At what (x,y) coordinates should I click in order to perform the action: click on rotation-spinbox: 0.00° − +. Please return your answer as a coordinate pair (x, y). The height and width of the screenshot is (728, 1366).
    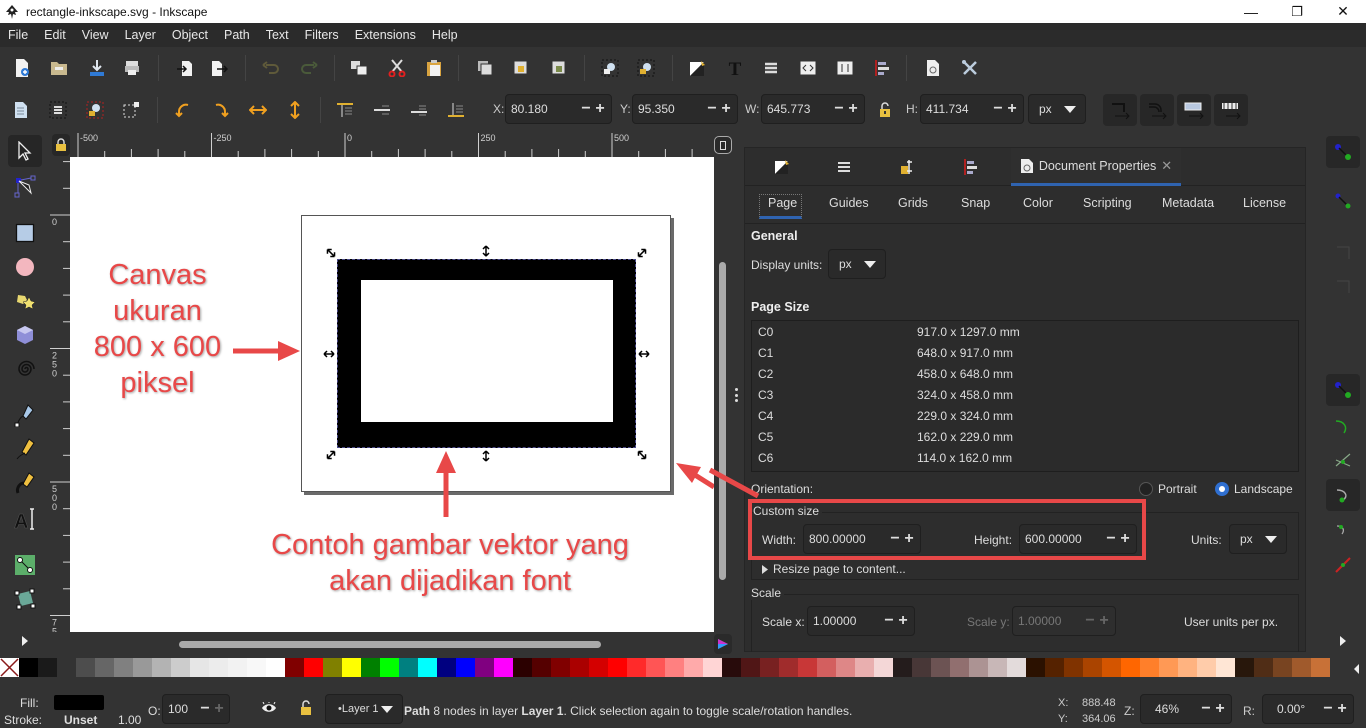
    Looking at the image, I should click on (1308, 709).